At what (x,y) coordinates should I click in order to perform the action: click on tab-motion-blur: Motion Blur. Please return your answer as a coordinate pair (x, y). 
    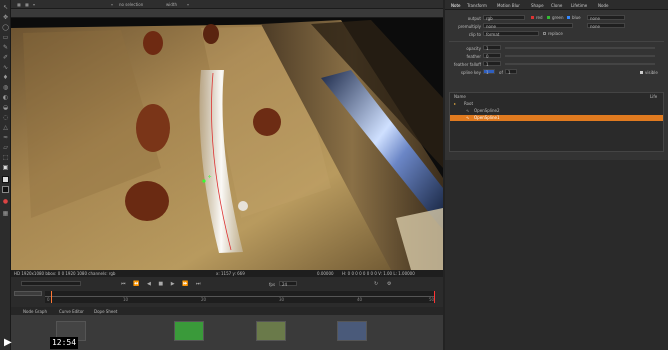
    Looking at the image, I should click on (508, 5).